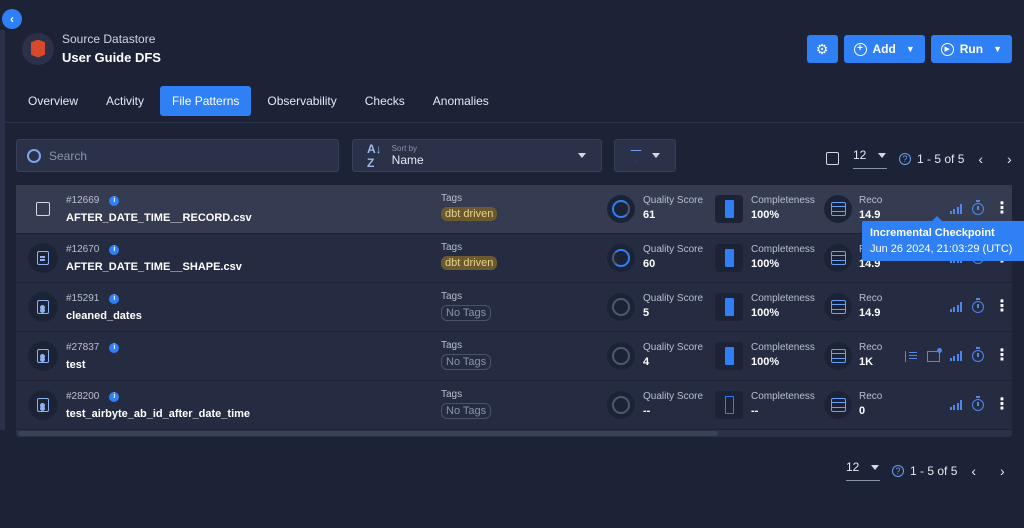  I want to click on records-value: 1K, so click(866, 362).